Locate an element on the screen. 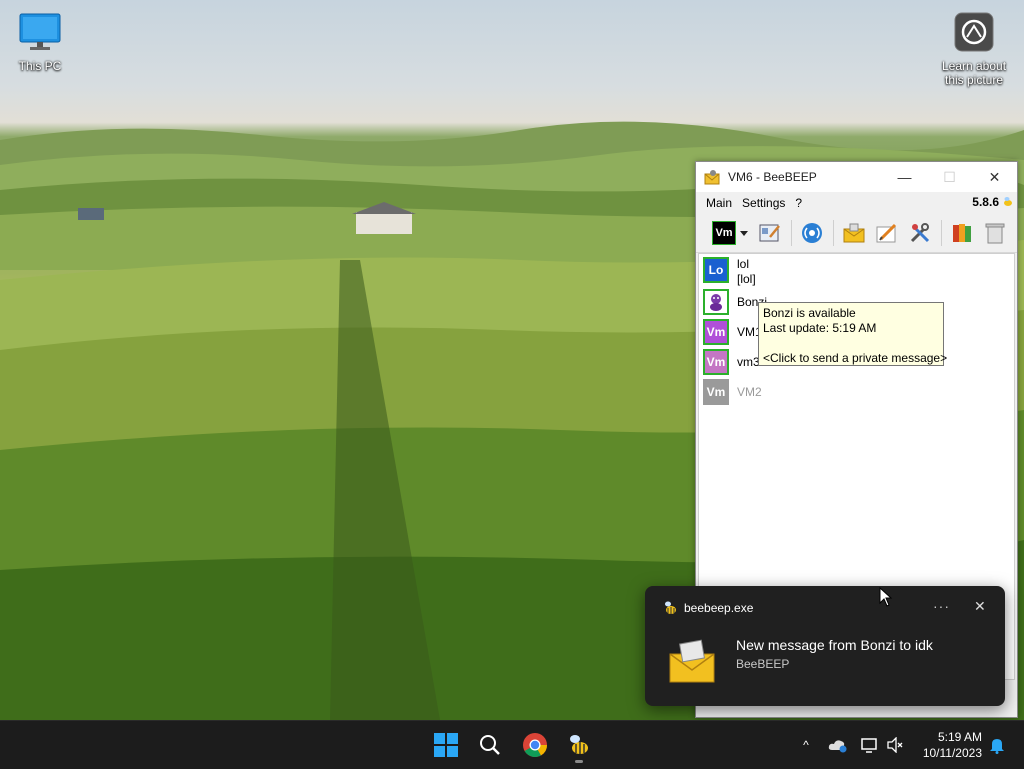  status-dropdown-arrow-icon is located at coordinates (744, 233).